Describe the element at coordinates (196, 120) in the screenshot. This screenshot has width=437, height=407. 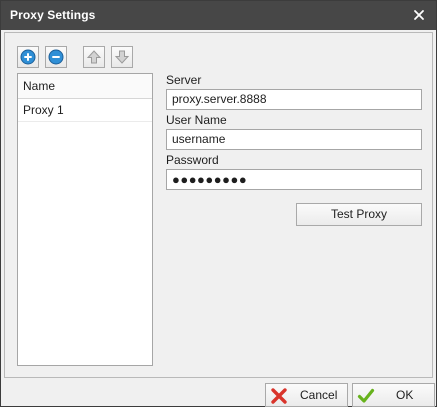
I see `username-label: User Name` at that location.